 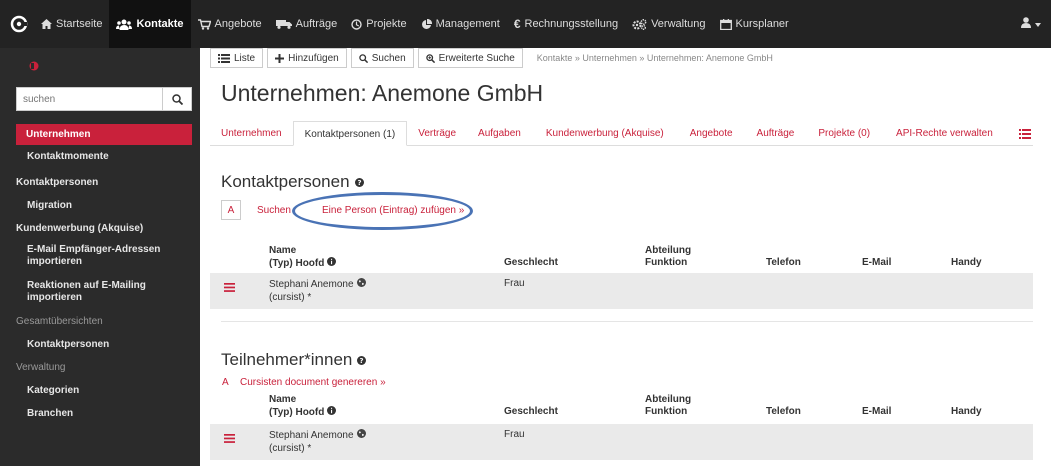 I want to click on tab-kundenwerbung: Kundenwerbung (Akquise), so click(x=605, y=133).